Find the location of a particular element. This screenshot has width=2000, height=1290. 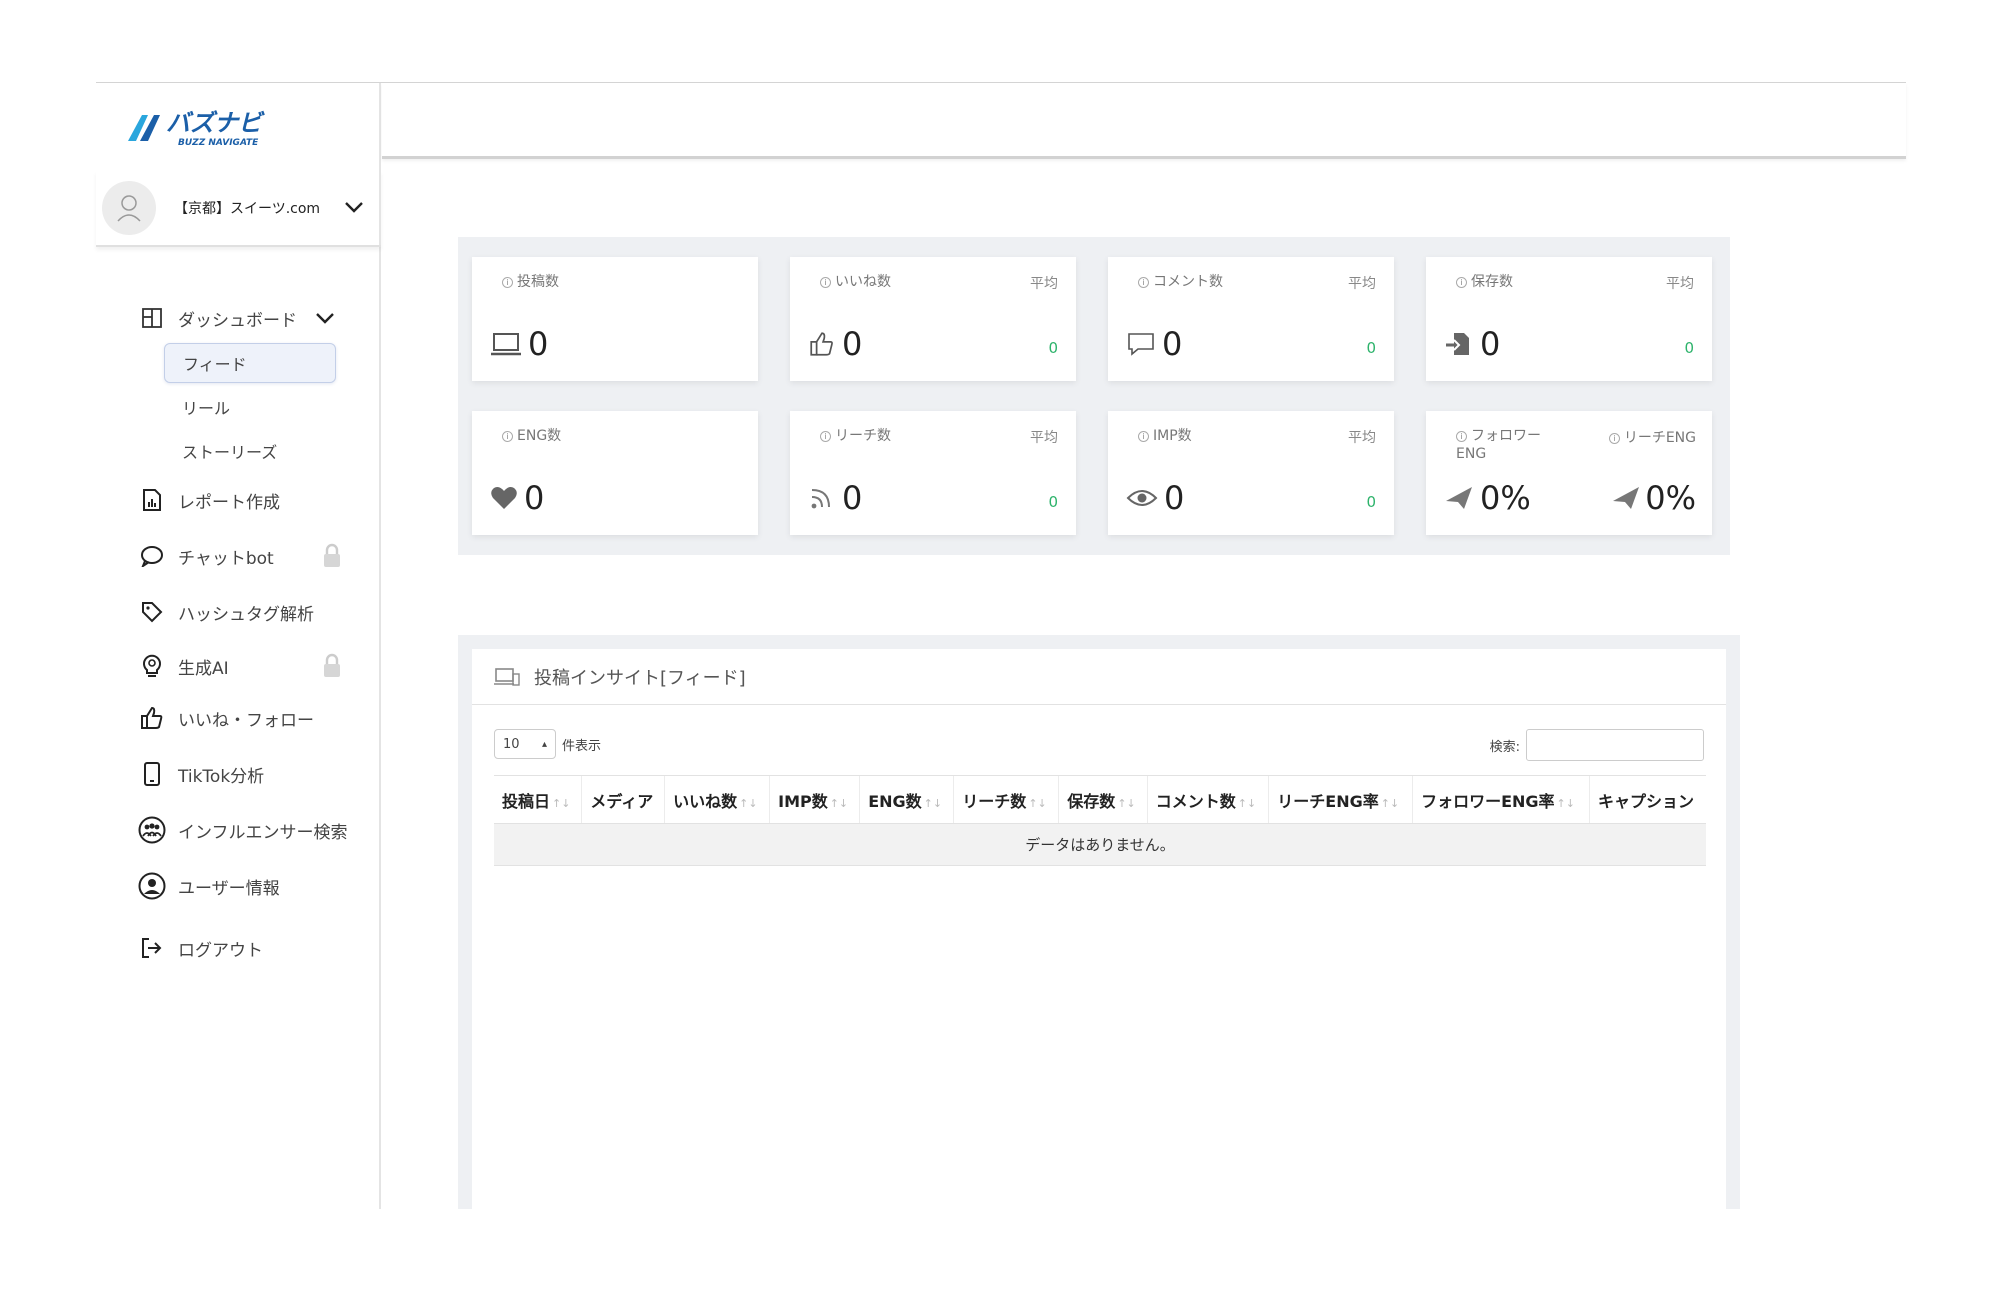

search-input is located at coordinates (1615, 745).